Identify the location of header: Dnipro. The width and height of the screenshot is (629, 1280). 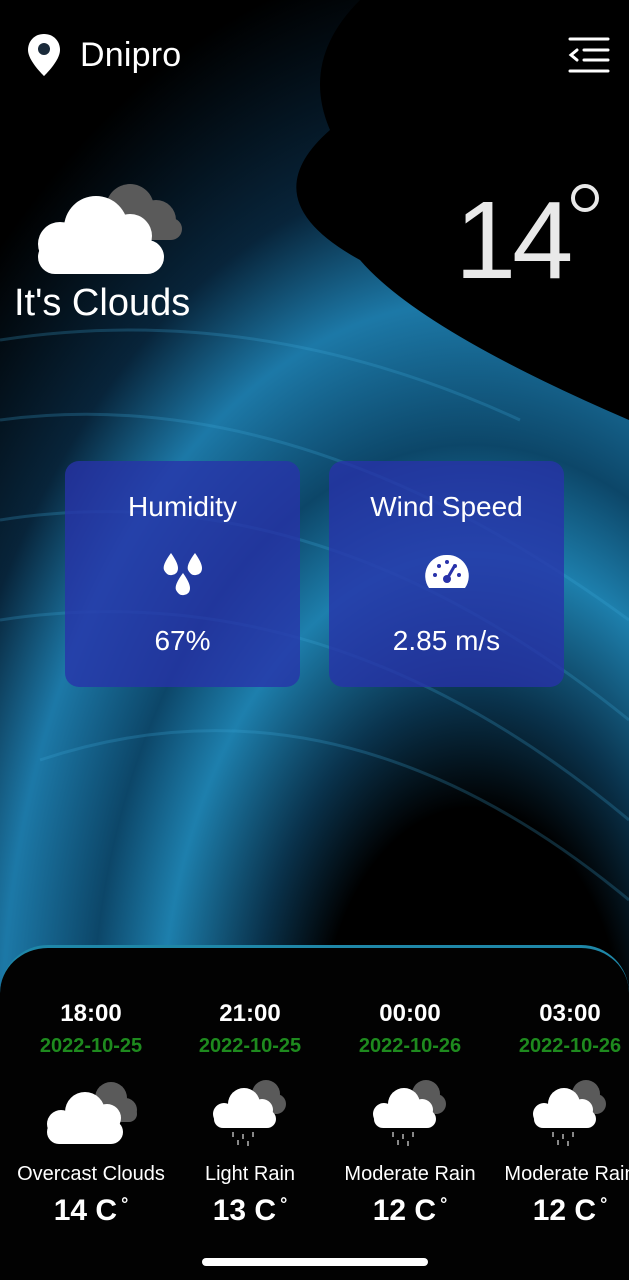
(314, 55).